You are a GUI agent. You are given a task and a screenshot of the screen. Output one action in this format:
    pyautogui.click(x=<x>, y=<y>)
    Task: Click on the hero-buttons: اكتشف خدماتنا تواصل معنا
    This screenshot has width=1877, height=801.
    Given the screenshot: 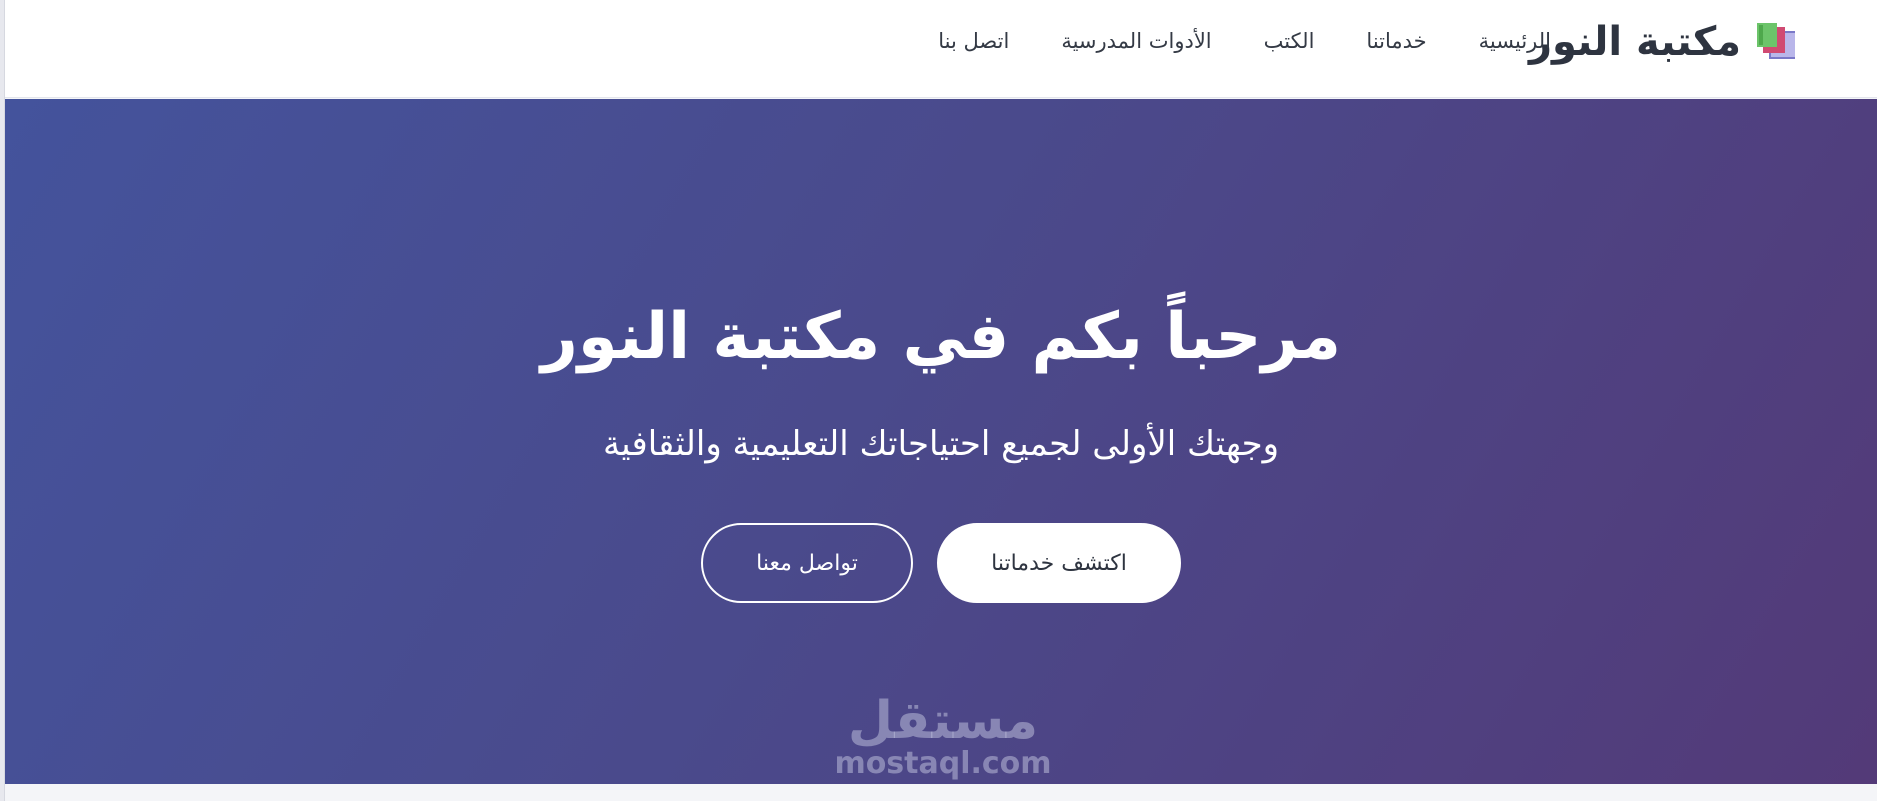 What is the action you would take?
    pyautogui.click(x=941, y=563)
    